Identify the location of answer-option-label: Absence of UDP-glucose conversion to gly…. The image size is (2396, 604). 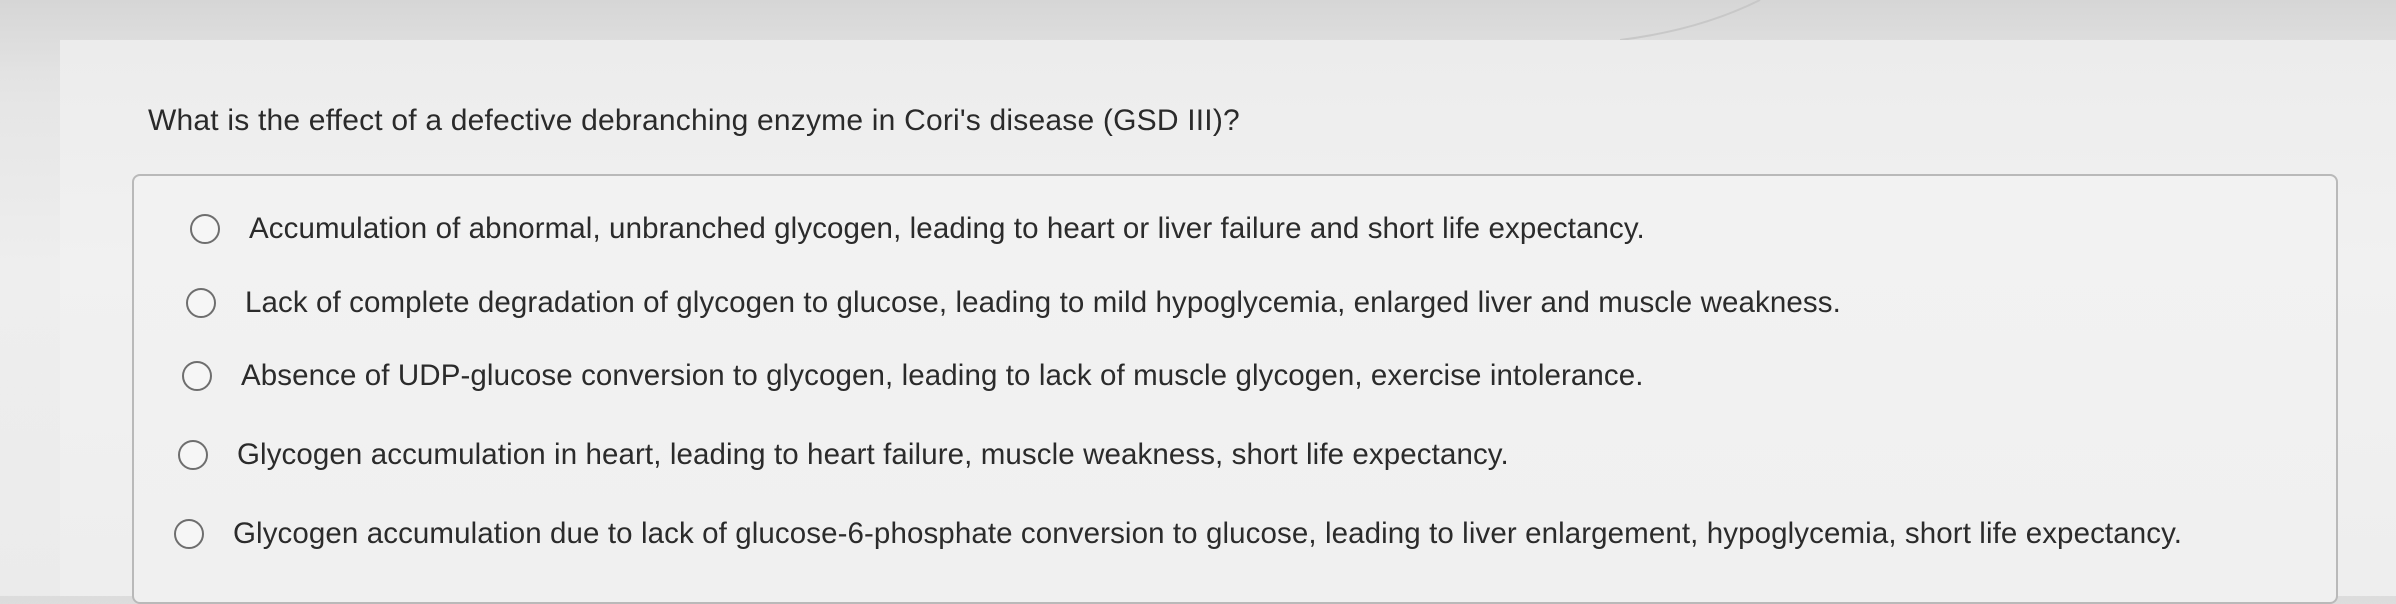
(942, 376).